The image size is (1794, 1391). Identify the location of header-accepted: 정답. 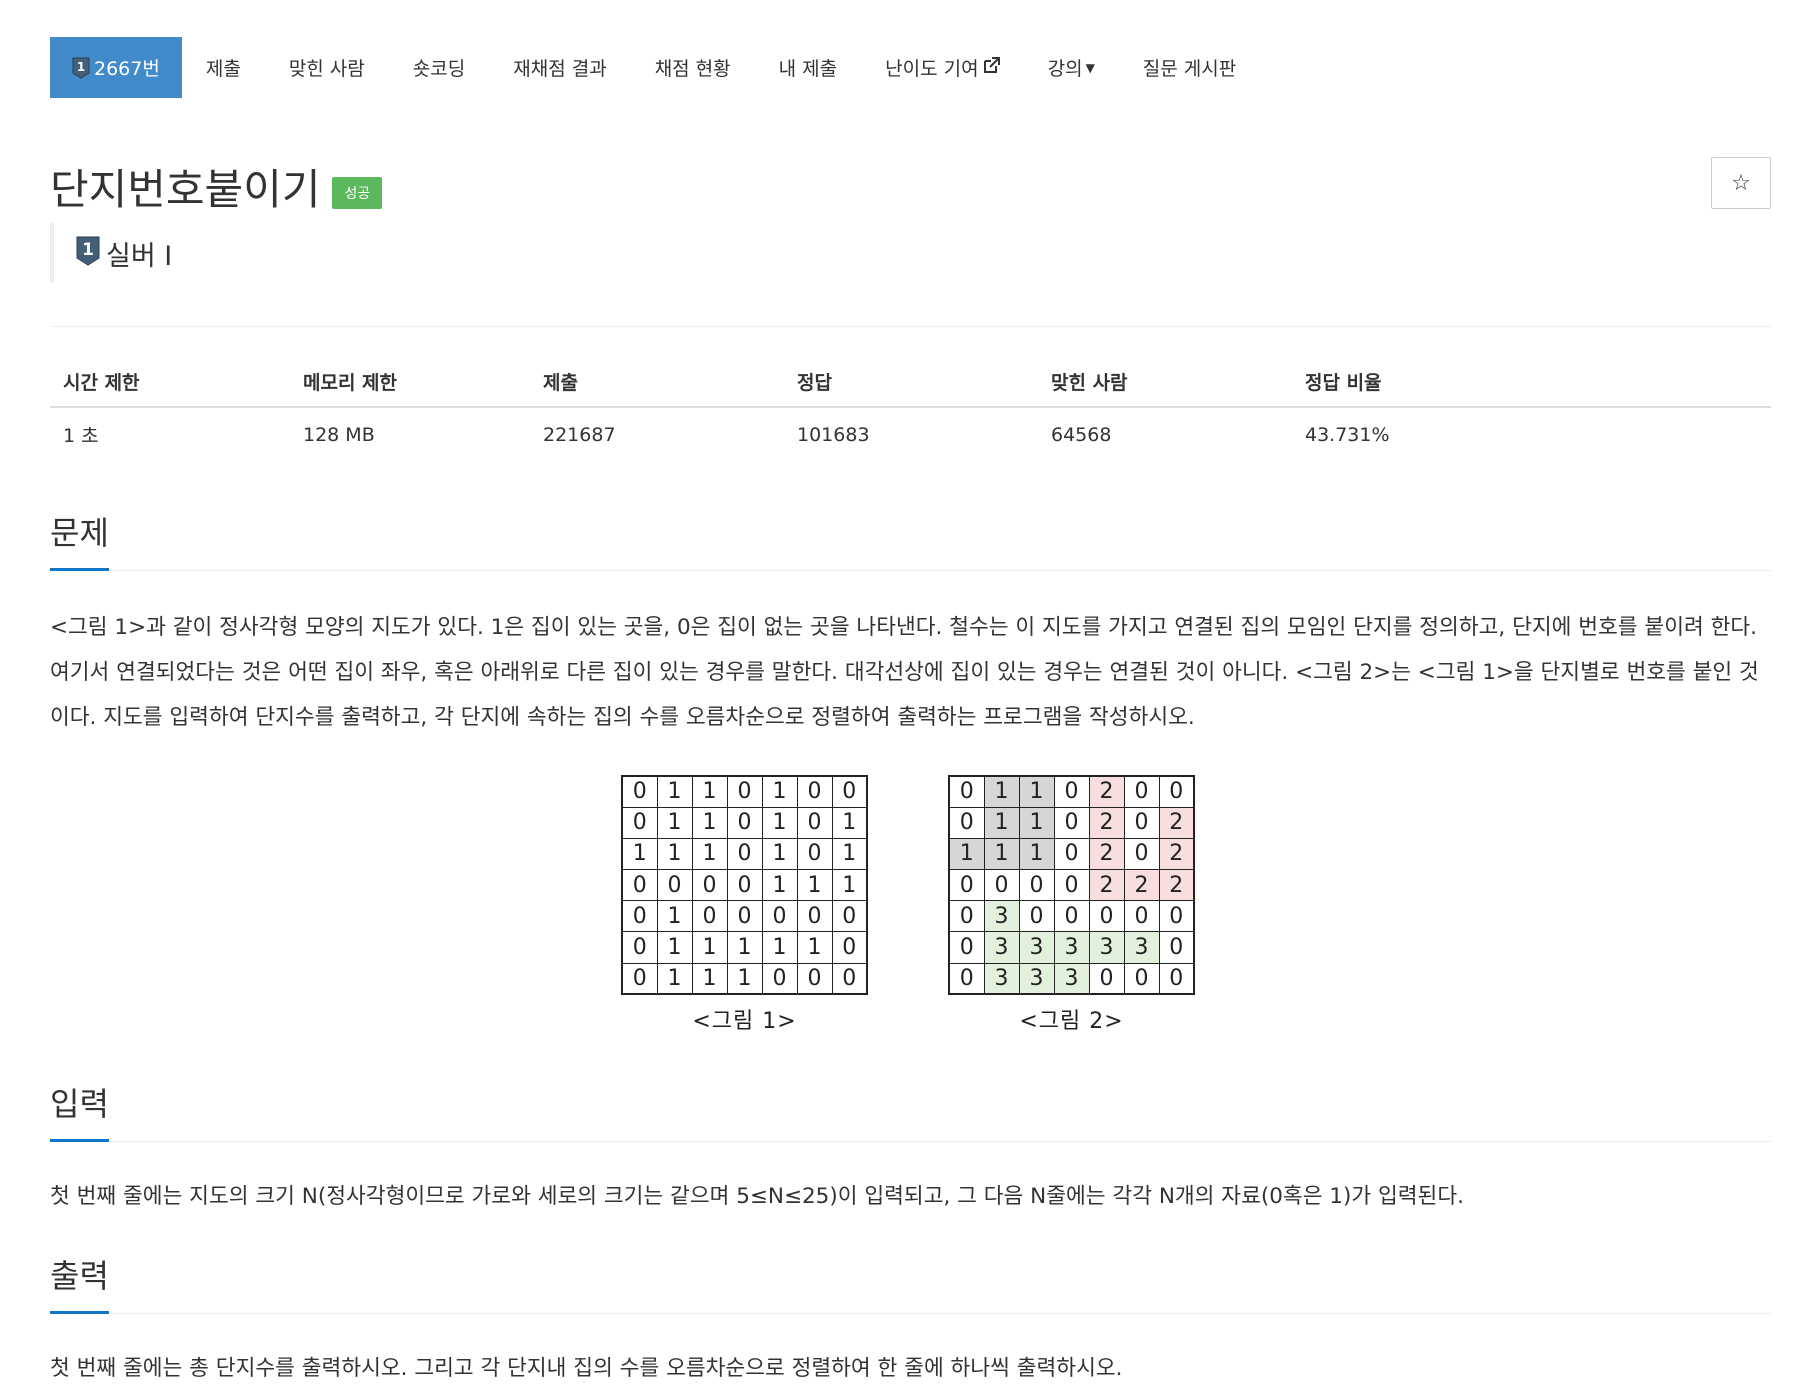
(911, 382).